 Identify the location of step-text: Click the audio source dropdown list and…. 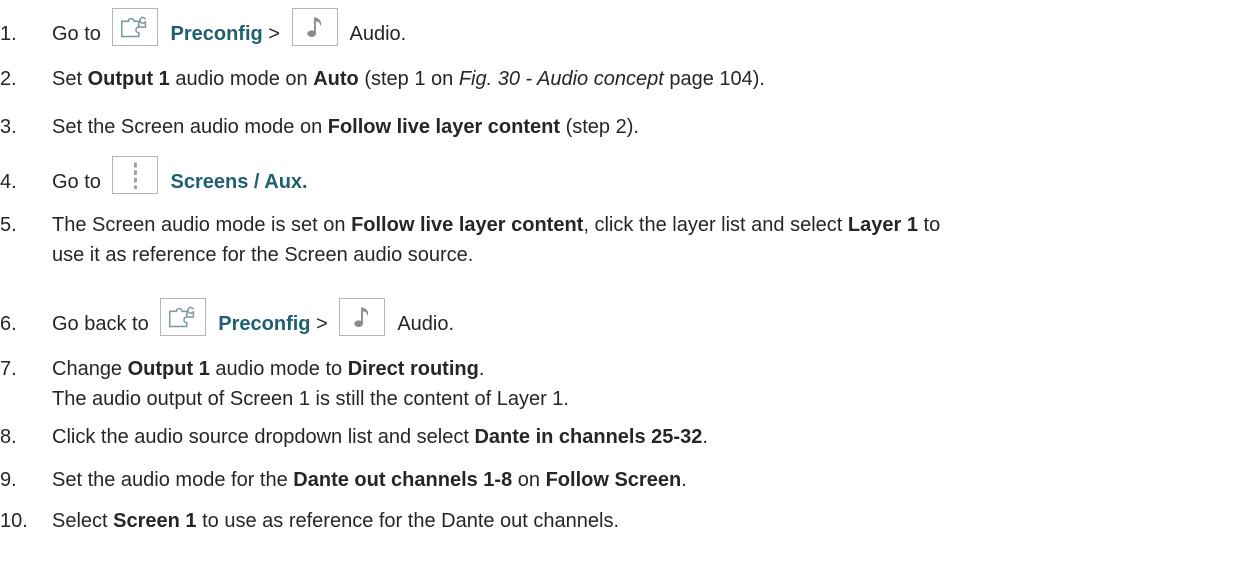
(656, 437).